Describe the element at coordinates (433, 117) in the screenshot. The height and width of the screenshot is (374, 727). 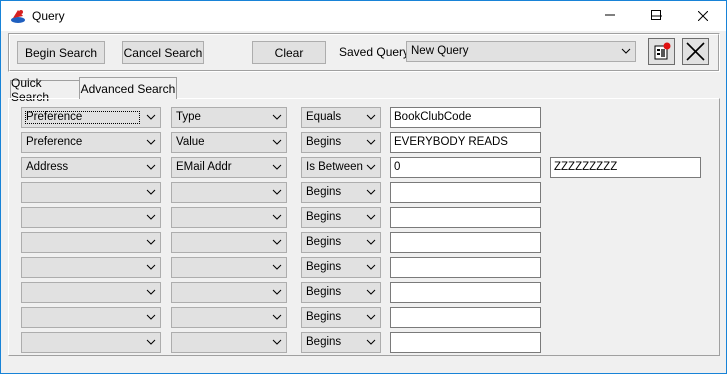
I see `value-input-value: BookClubCode` at that location.